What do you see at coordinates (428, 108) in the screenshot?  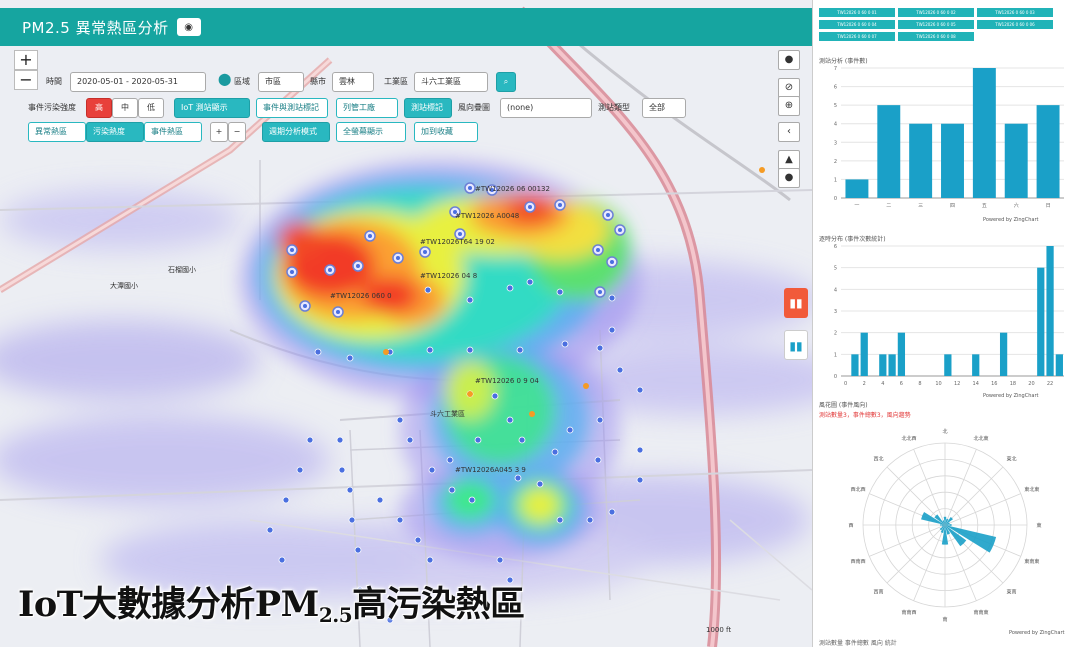 I see `sensor-marker-button: 測站標記` at bounding box center [428, 108].